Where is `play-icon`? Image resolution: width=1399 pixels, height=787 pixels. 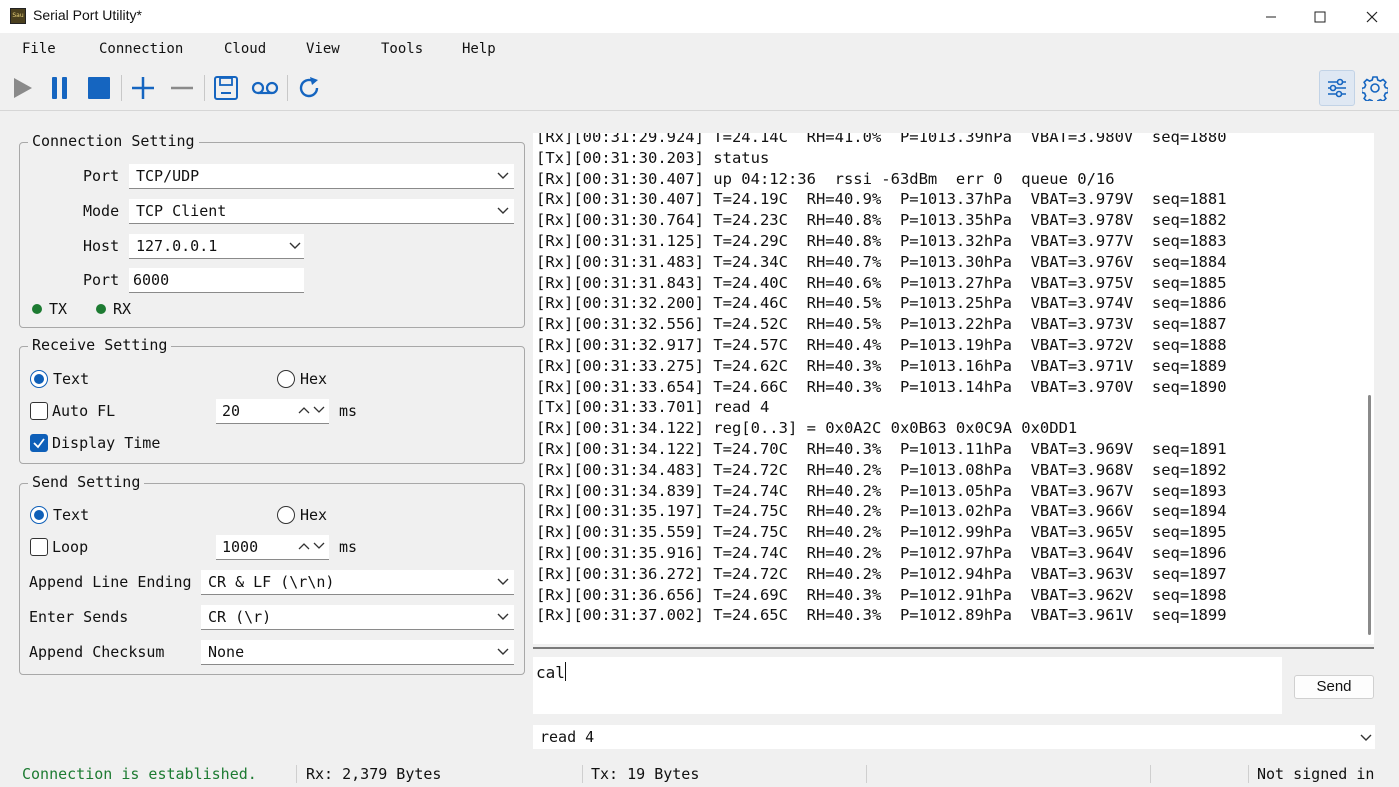 play-icon is located at coordinates (22, 88).